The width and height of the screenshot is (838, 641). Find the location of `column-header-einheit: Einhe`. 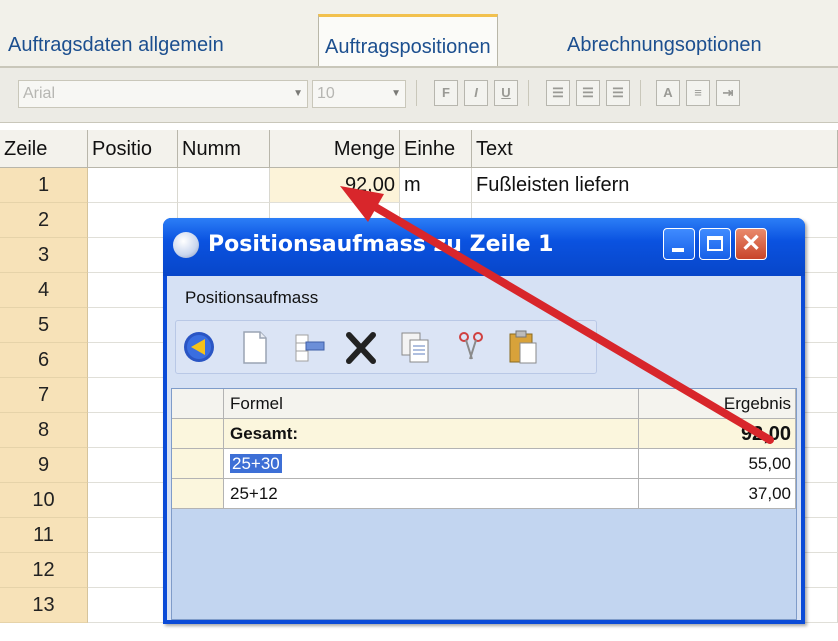

column-header-einheit: Einhe is located at coordinates (436, 149).